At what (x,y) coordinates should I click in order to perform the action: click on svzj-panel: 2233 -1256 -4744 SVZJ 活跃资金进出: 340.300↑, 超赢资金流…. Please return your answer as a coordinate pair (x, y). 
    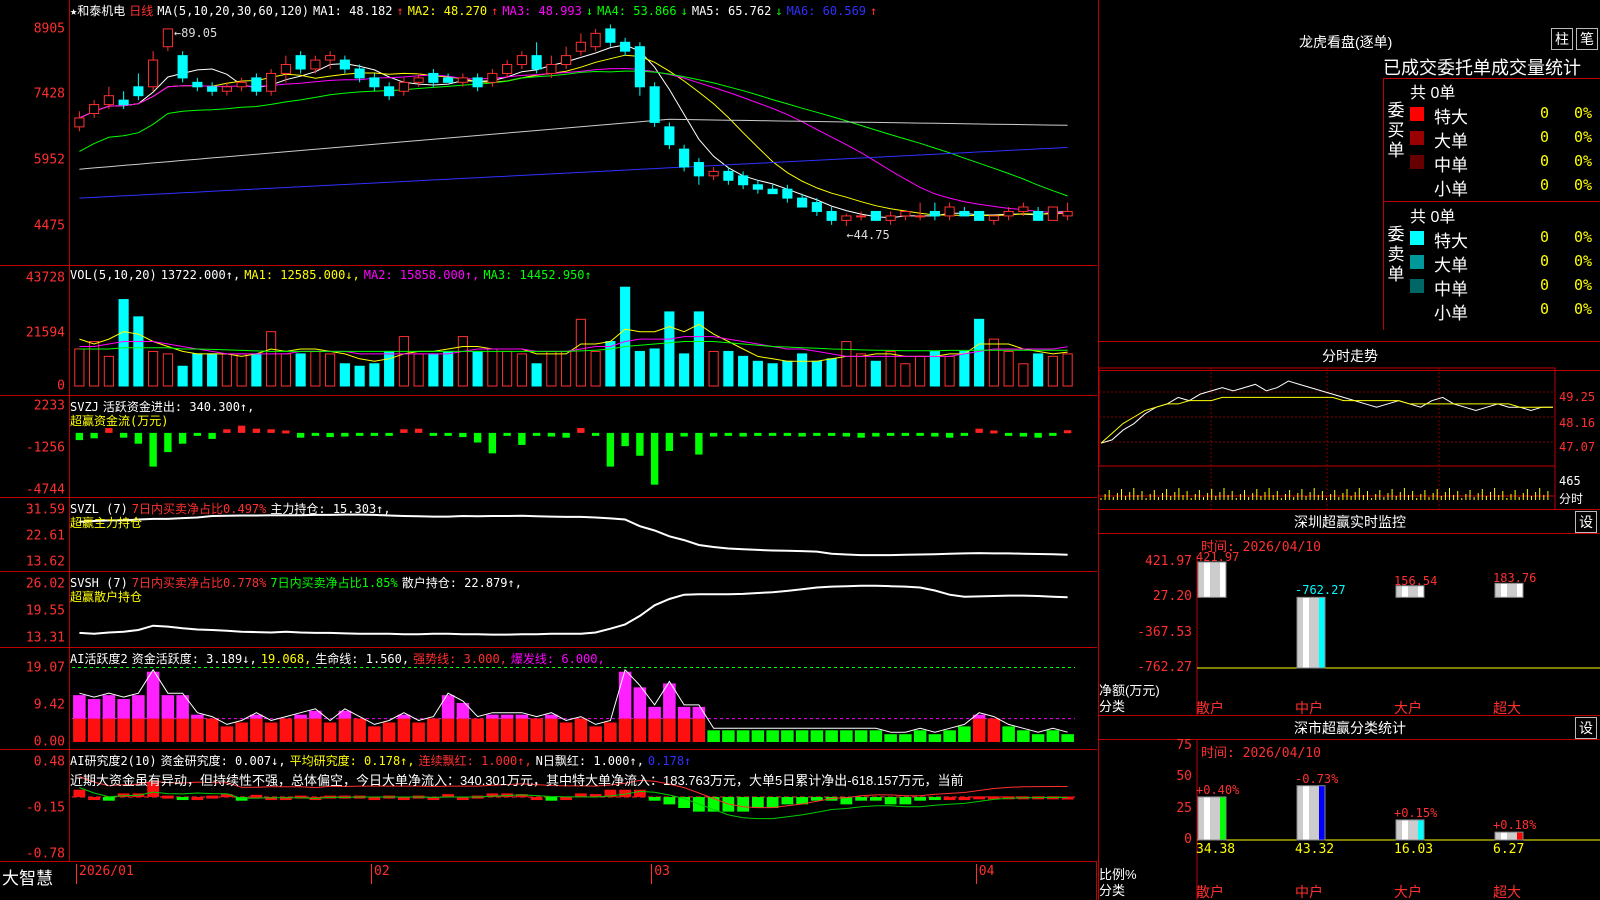
    Looking at the image, I should click on (548, 447).